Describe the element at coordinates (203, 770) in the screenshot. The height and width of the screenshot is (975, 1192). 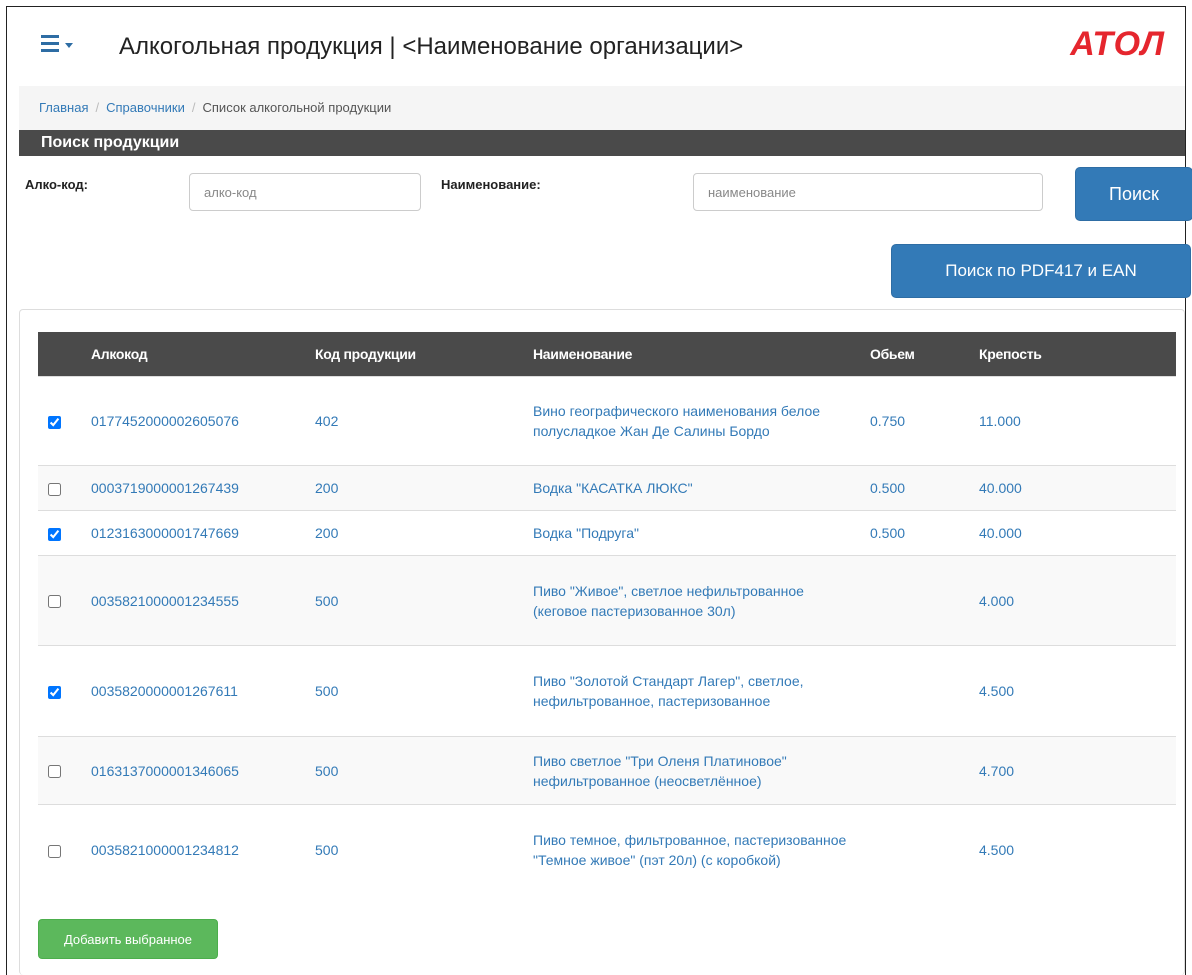
I see `alcocode-cell: 0163137000001346065` at that location.